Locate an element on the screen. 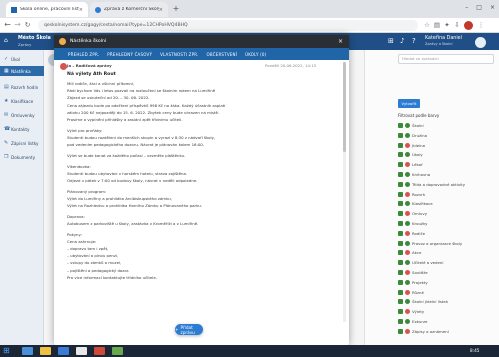 This screenshot has width=499, height=357. excel-app-icon is located at coordinates (117, 351).